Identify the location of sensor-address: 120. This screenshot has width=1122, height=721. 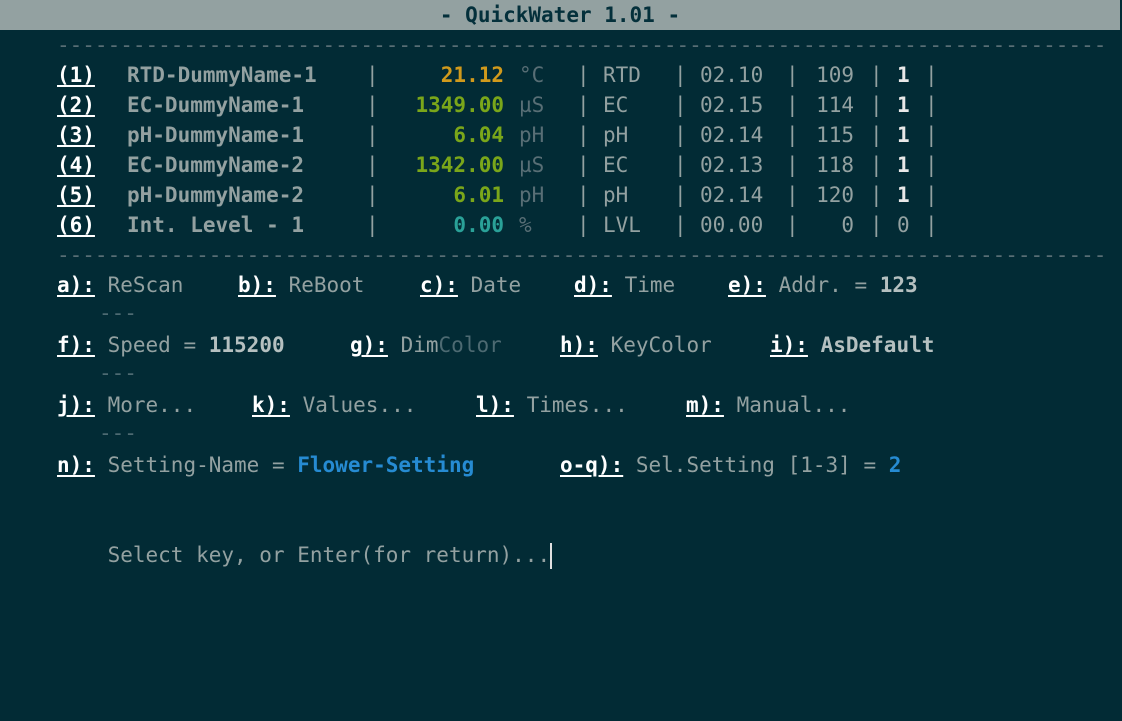
(835, 195).